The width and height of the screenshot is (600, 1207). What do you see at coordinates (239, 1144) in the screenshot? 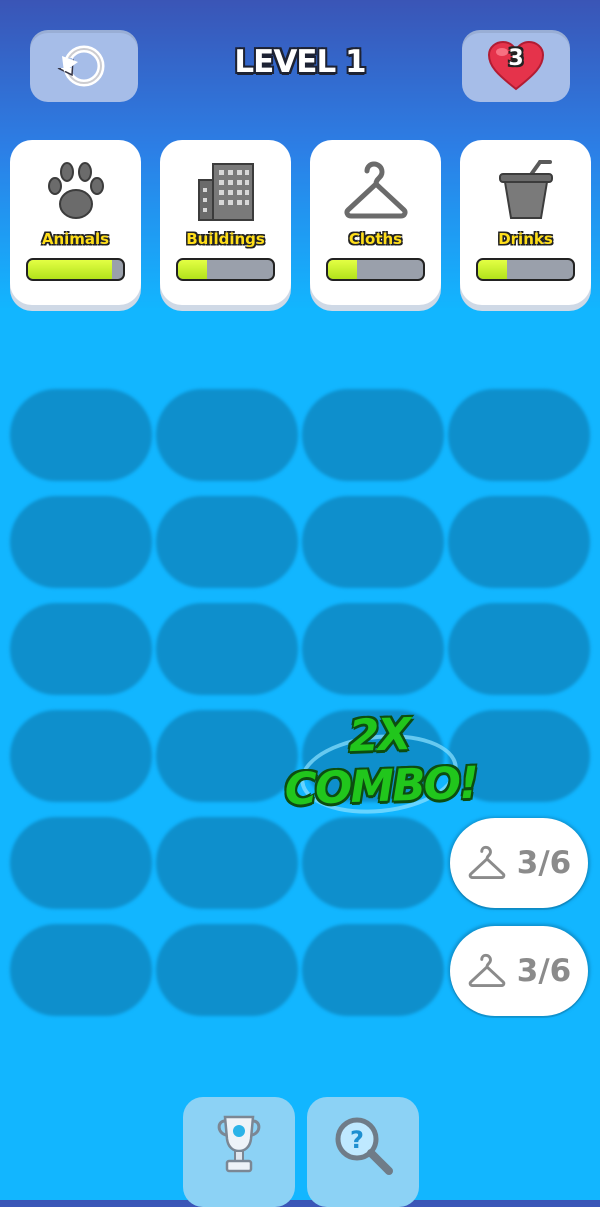
I see `trophy-icon` at bounding box center [239, 1144].